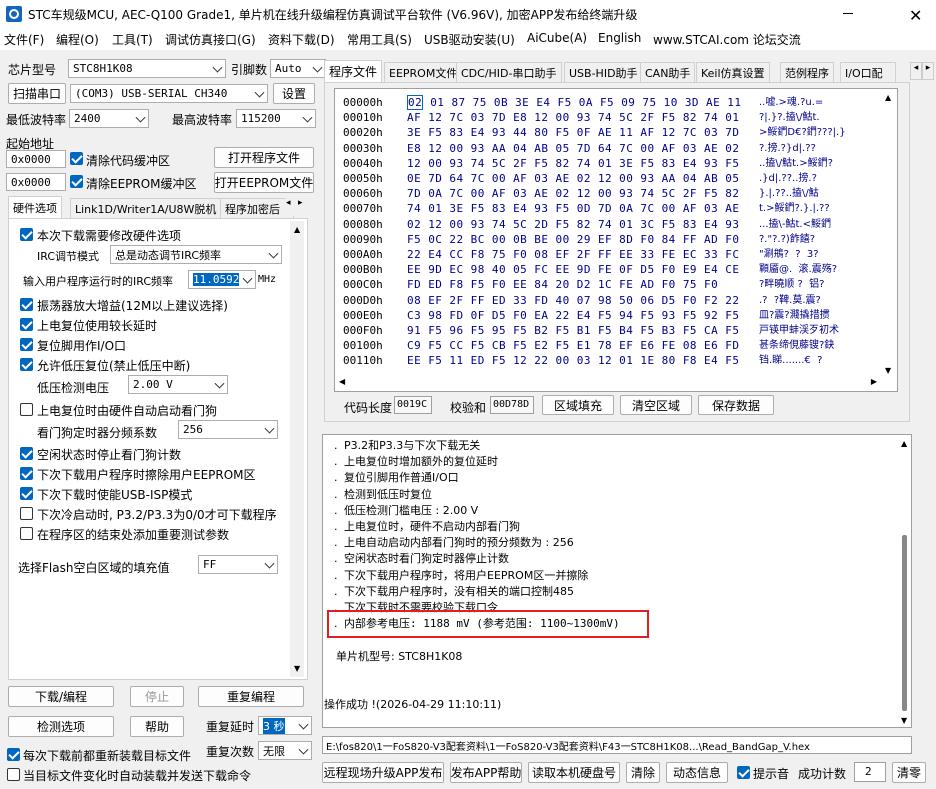 The image size is (936, 789). I want to click on check-options-button: 检测选项, so click(61, 726).